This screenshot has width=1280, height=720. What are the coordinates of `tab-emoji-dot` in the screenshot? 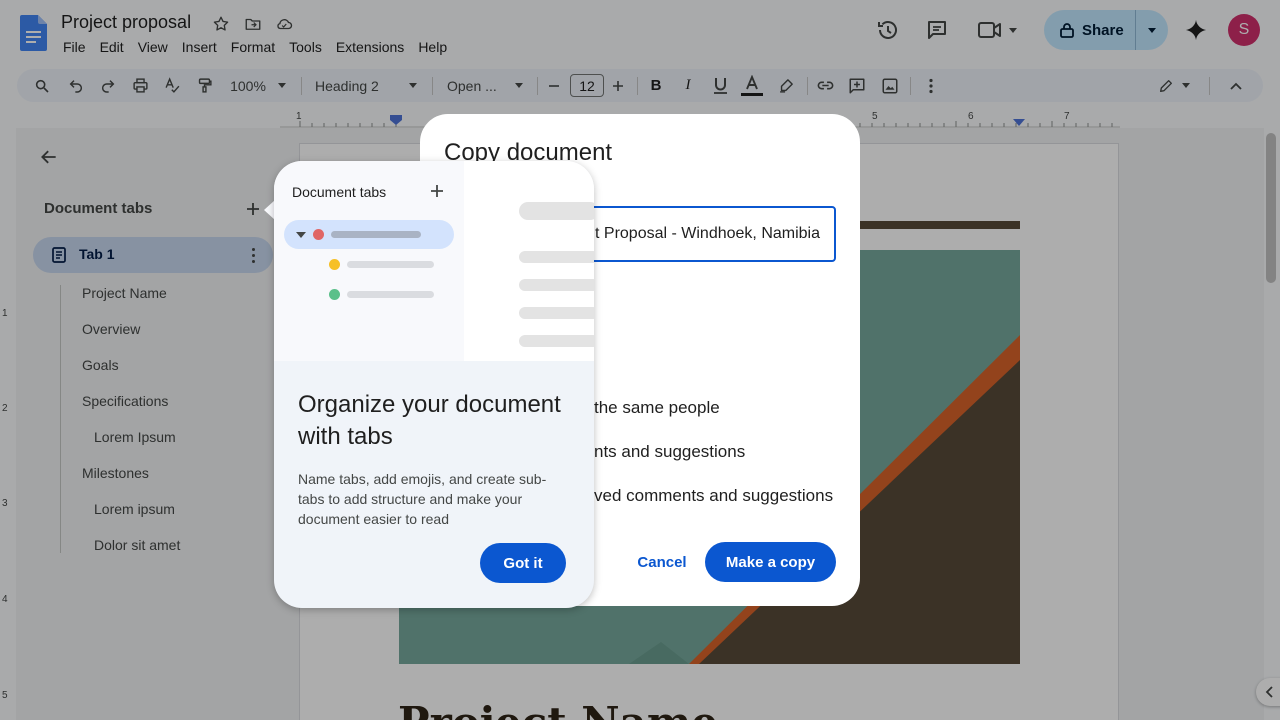 It's located at (318, 234).